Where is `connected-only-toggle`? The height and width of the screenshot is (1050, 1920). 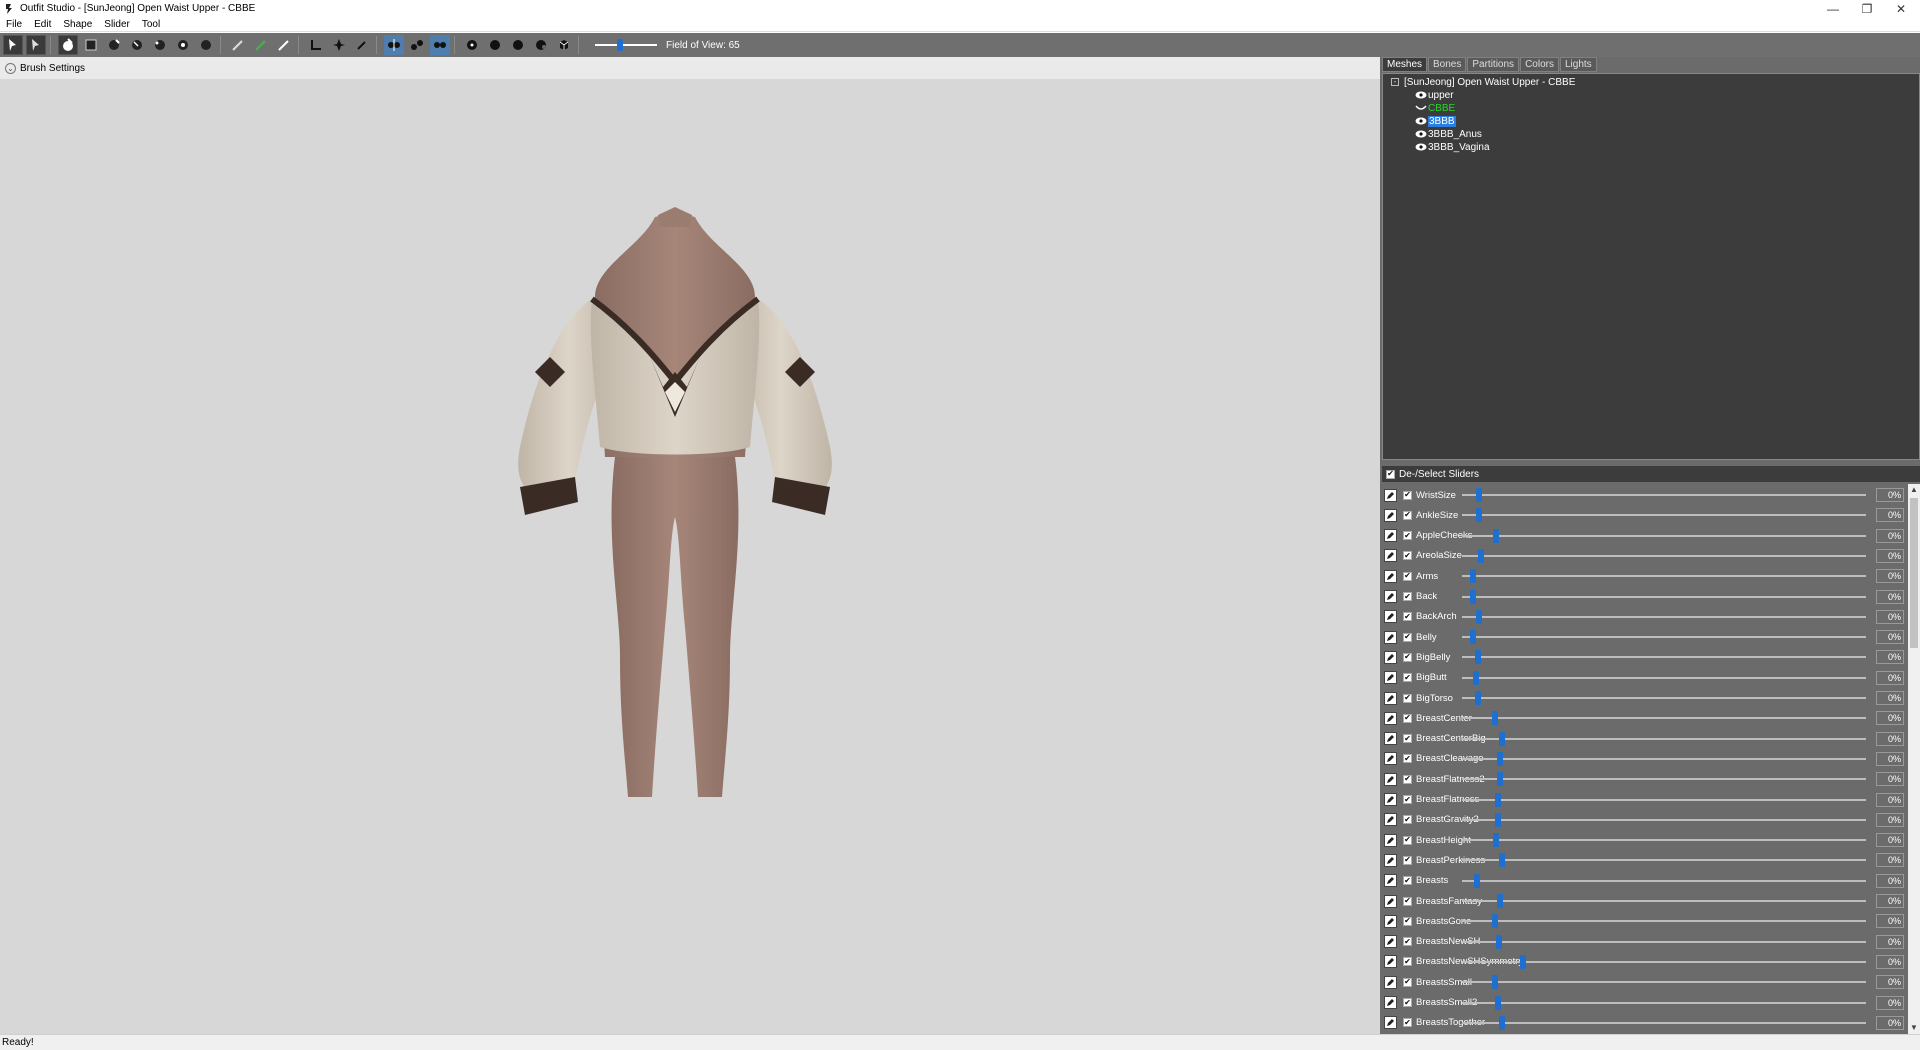
connected-only-toggle is located at coordinates (417, 45).